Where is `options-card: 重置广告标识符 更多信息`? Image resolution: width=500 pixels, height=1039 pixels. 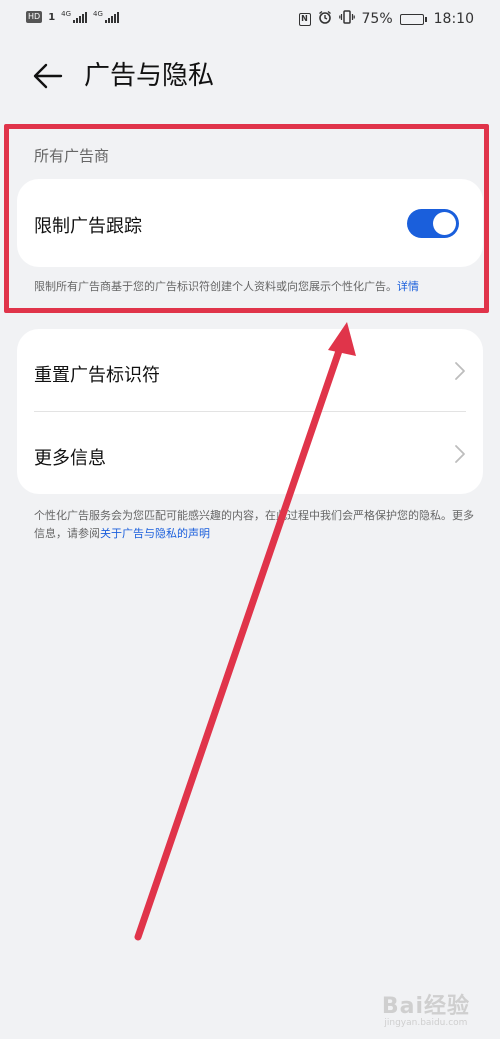 options-card: 重置广告标识符 更多信息 is located at coordinates (250, 411).